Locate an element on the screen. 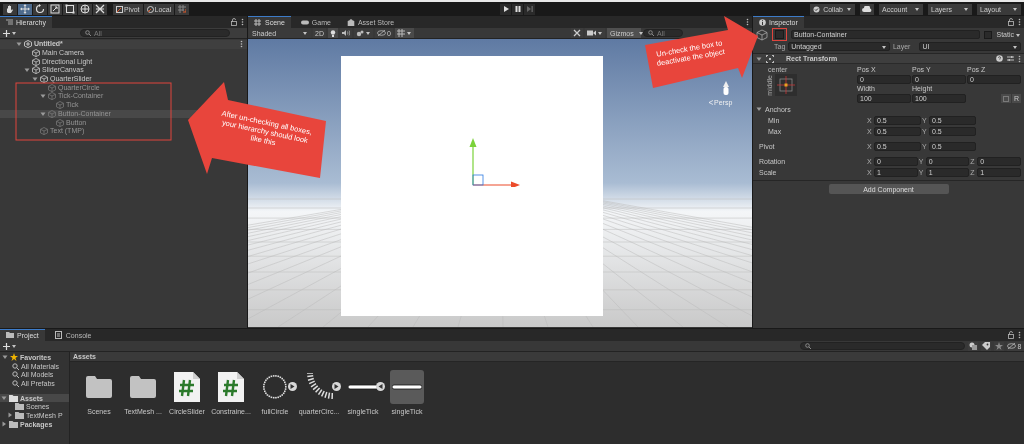 The width and height of the screenshot is (1024, 444). console-icon is located at coordinates (58, 335).